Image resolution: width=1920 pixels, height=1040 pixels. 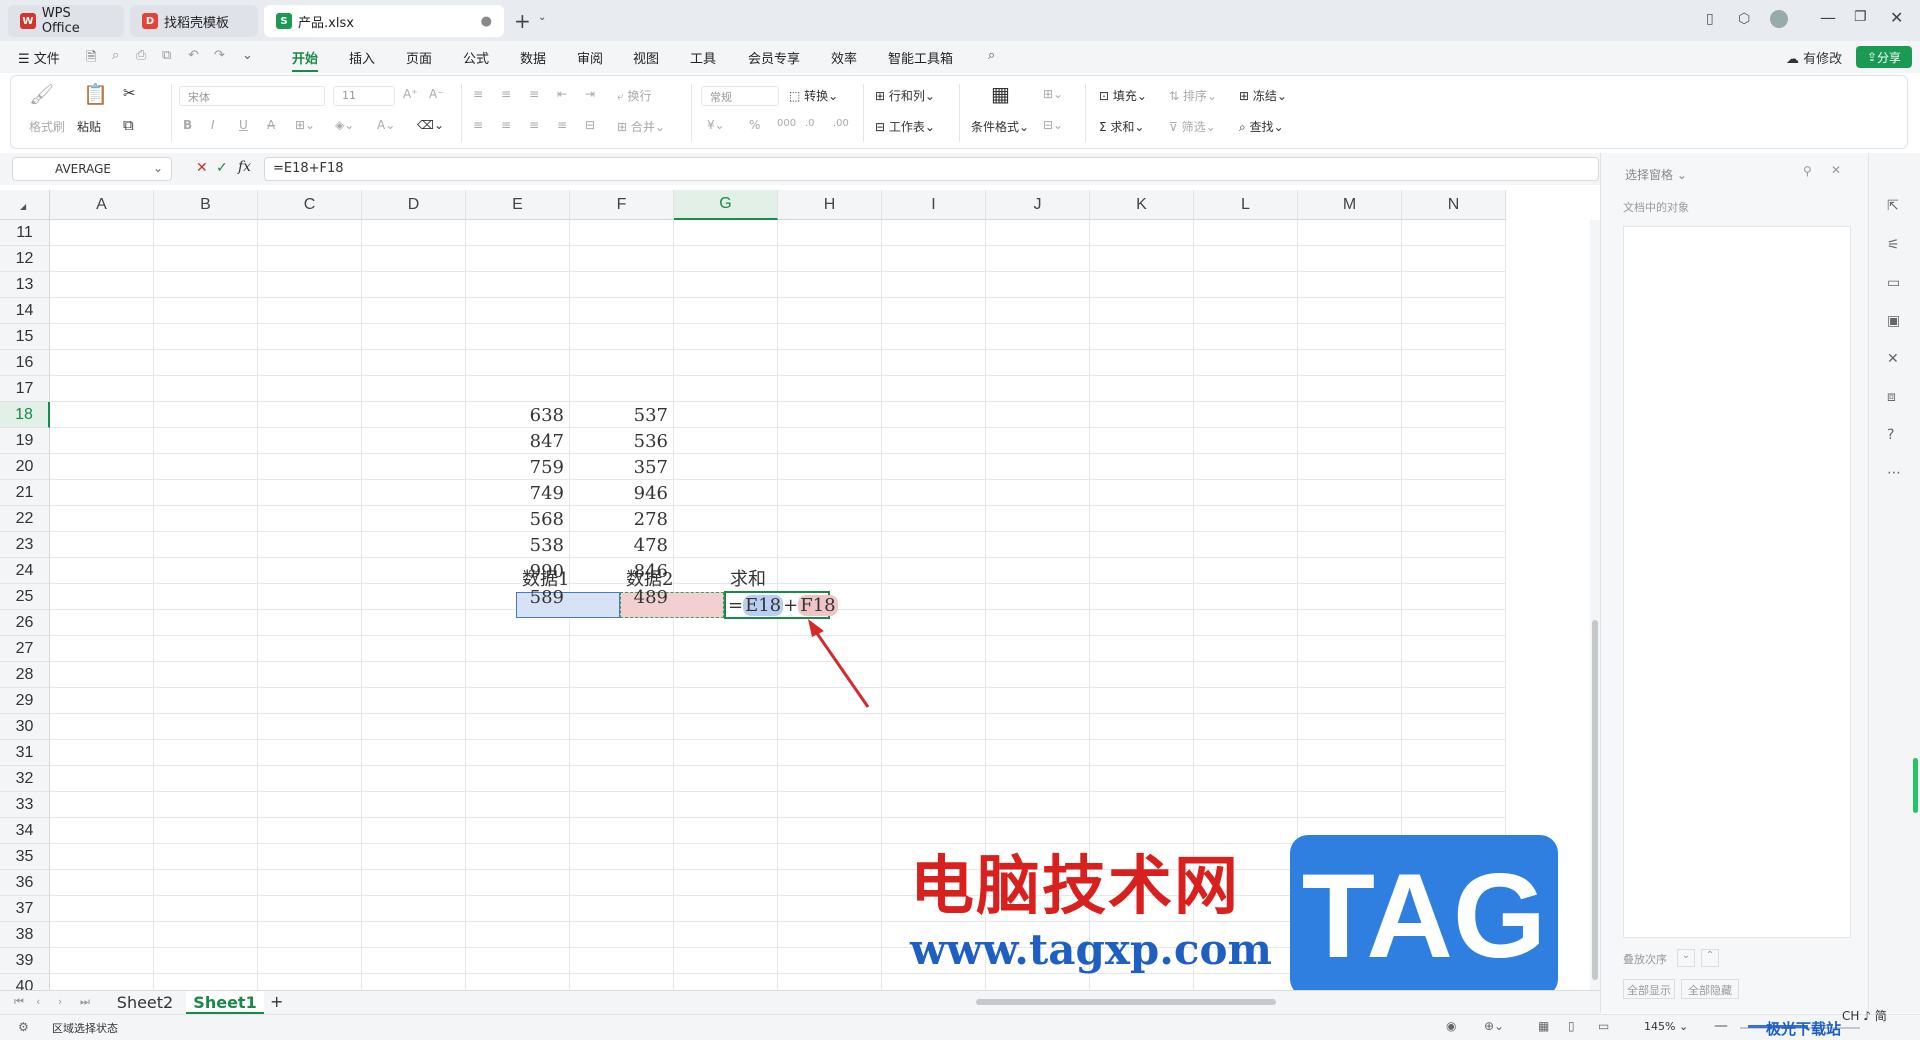 I want to click on restore-icon: ❐, so click(x=1860, y=17).